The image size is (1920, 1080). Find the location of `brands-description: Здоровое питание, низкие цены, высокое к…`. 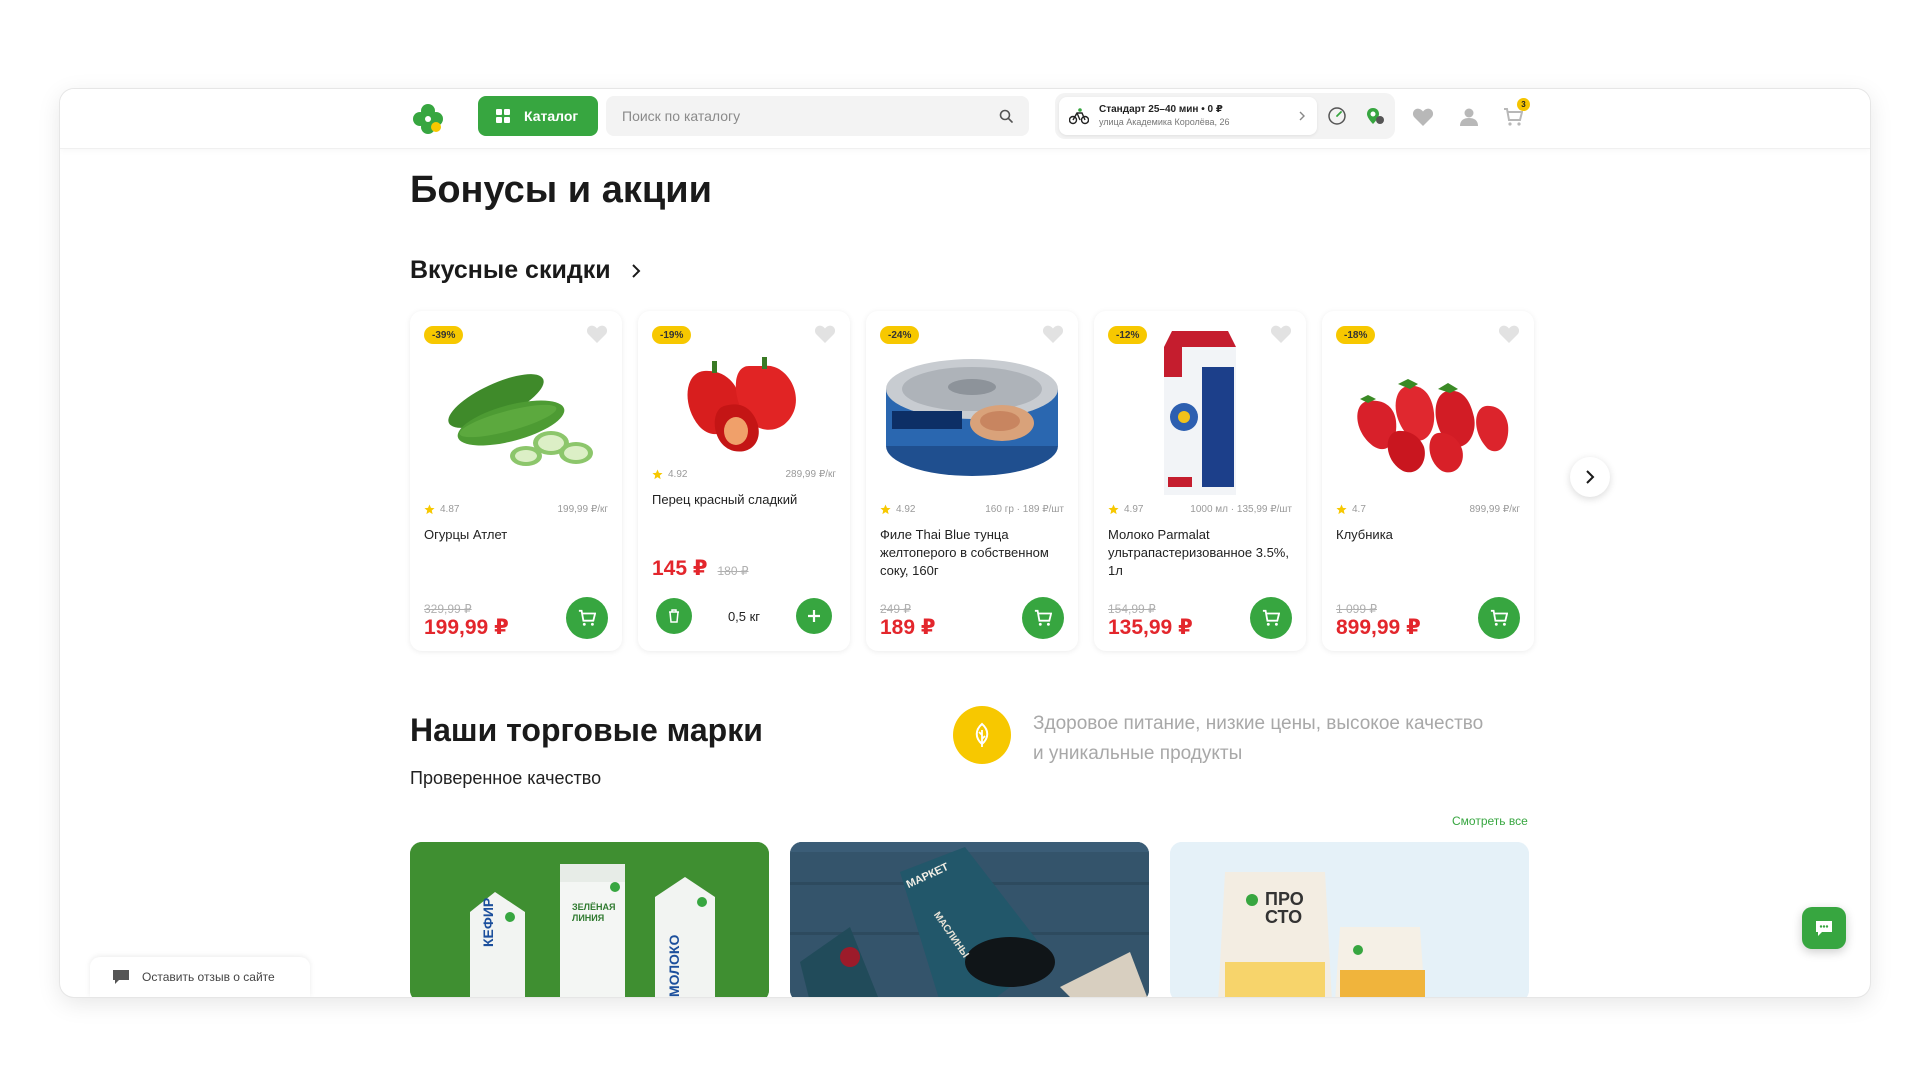

brands-description: Здоровое питание, низкие цены, высокое к… is located at coordinates (1258, 738).